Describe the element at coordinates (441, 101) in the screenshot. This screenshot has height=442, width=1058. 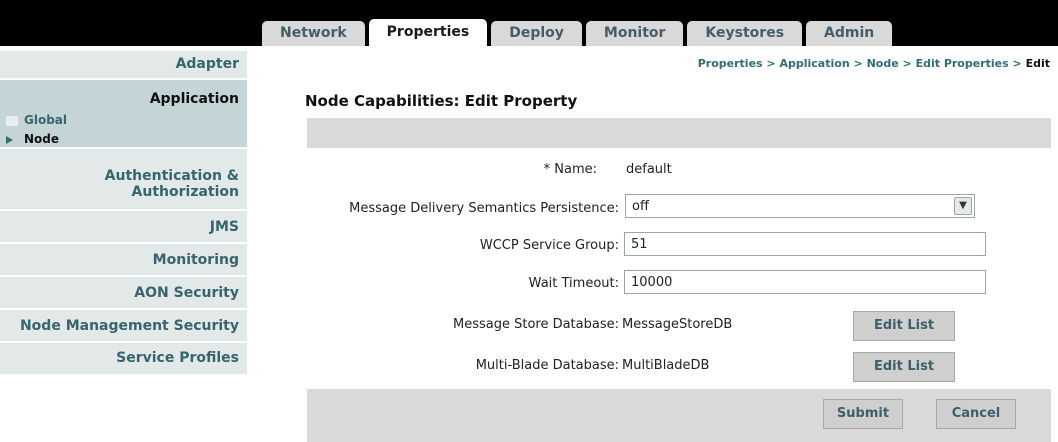
I see `page-title: Node Capabilities: Edit Property` at that location.